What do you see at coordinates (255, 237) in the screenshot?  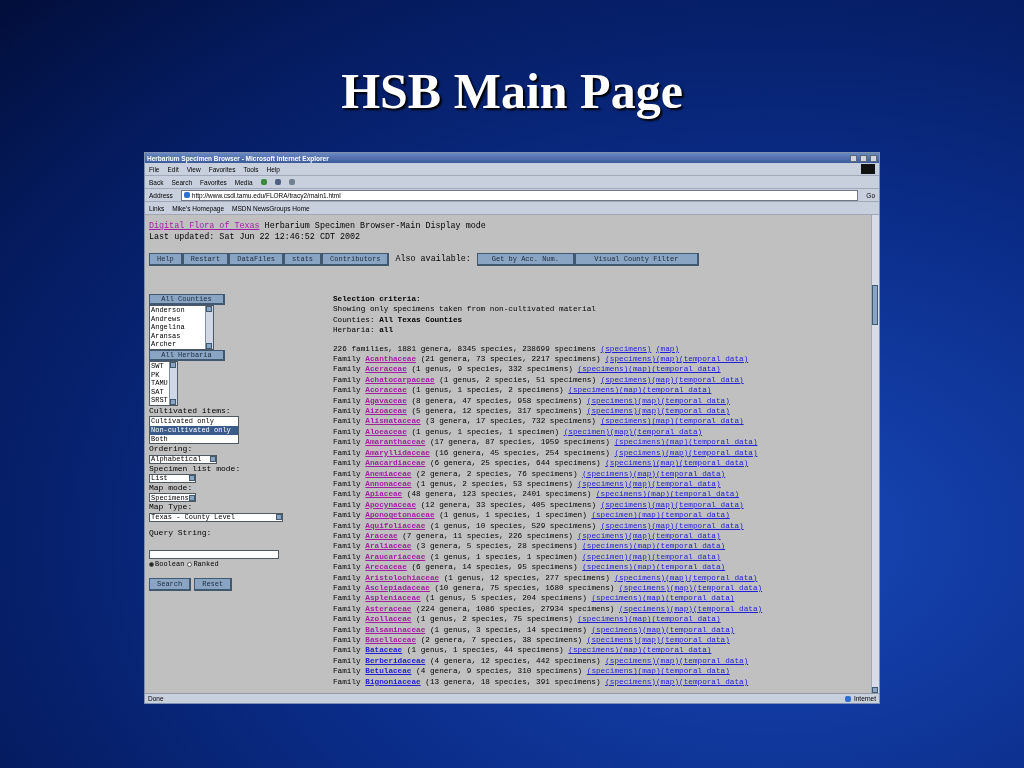 I see `last-updated: Last updated: Sat Jun 22 12:46:52 CDT 2002` at bounding box center [255, 237].